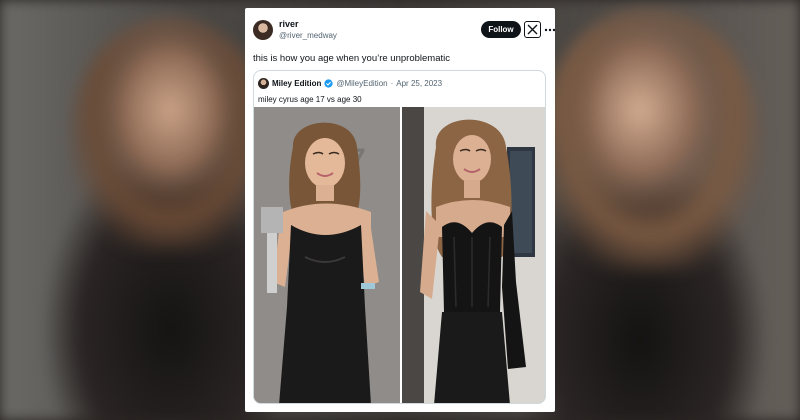 This screenshot has height=420, width=800. I want to click on author-handle: @river_medway, so click(308, 35).